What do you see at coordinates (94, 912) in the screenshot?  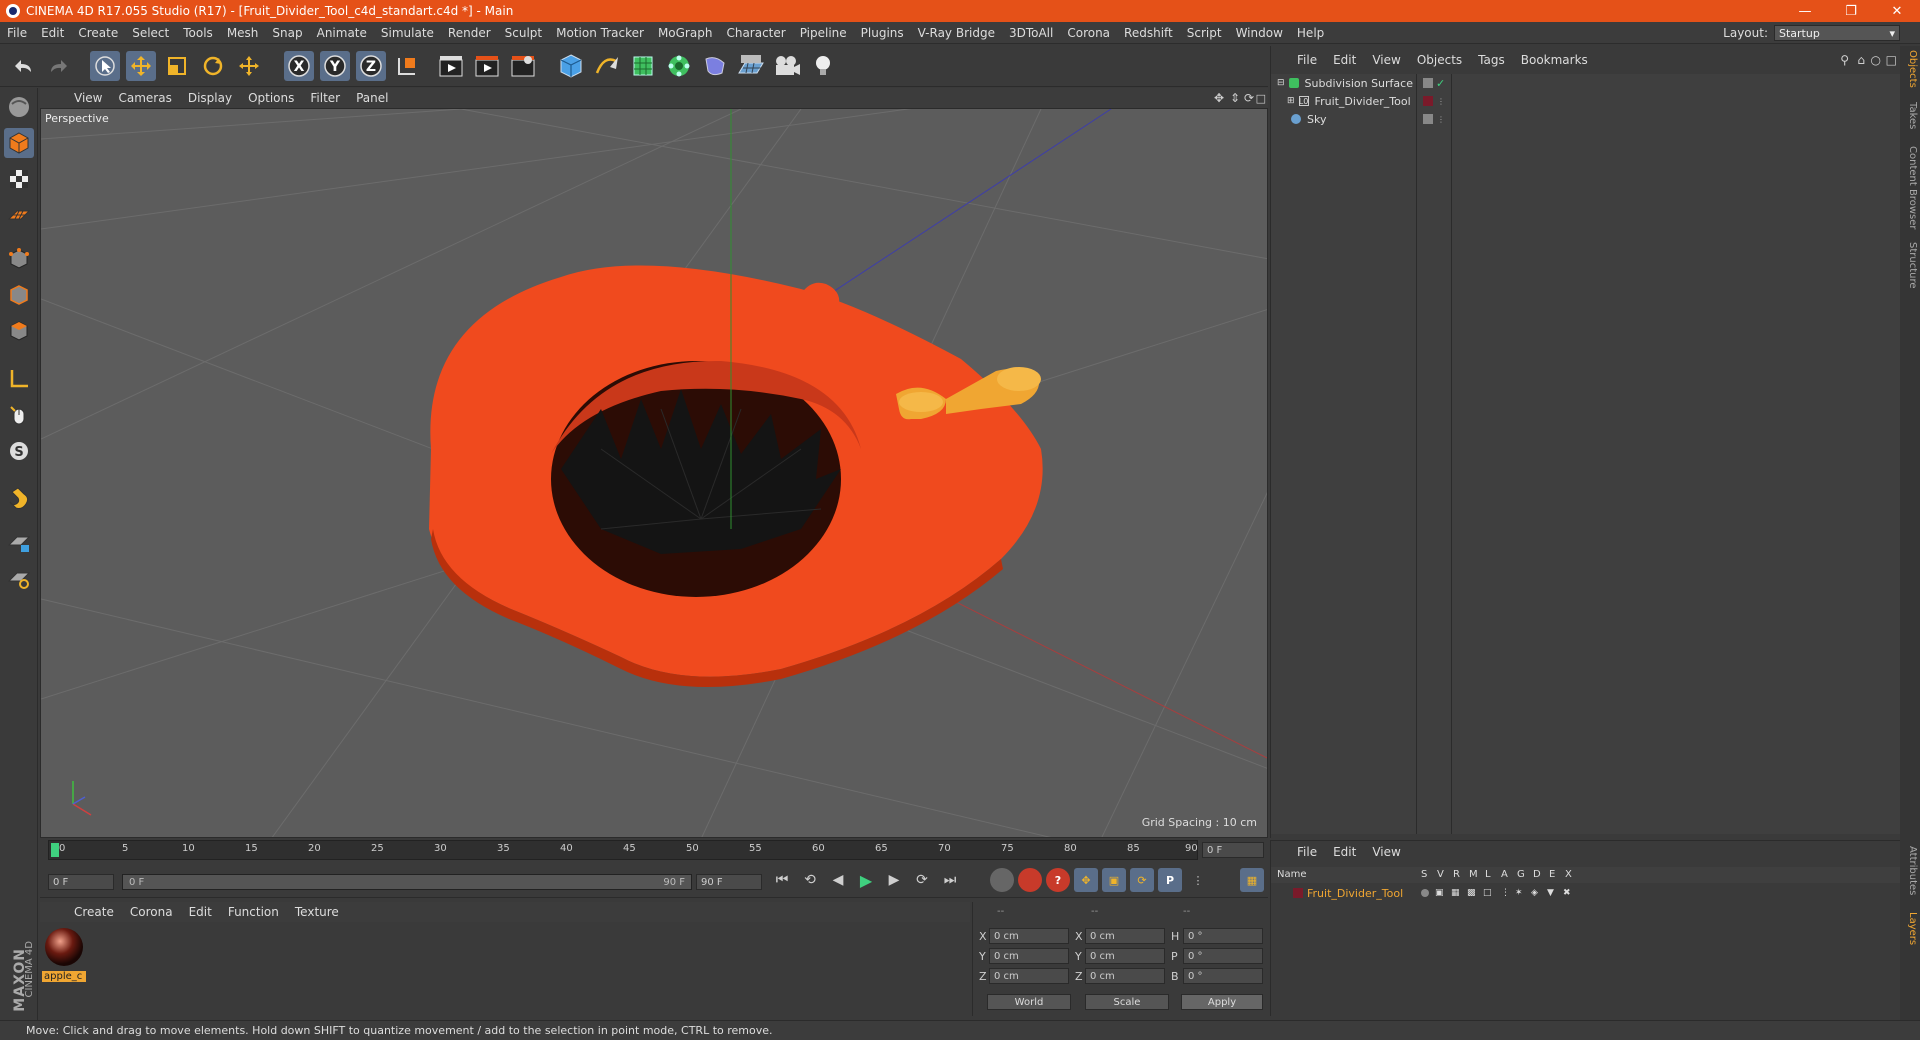 I see `material-menu-create: Create` at bounding box center [94, 912].